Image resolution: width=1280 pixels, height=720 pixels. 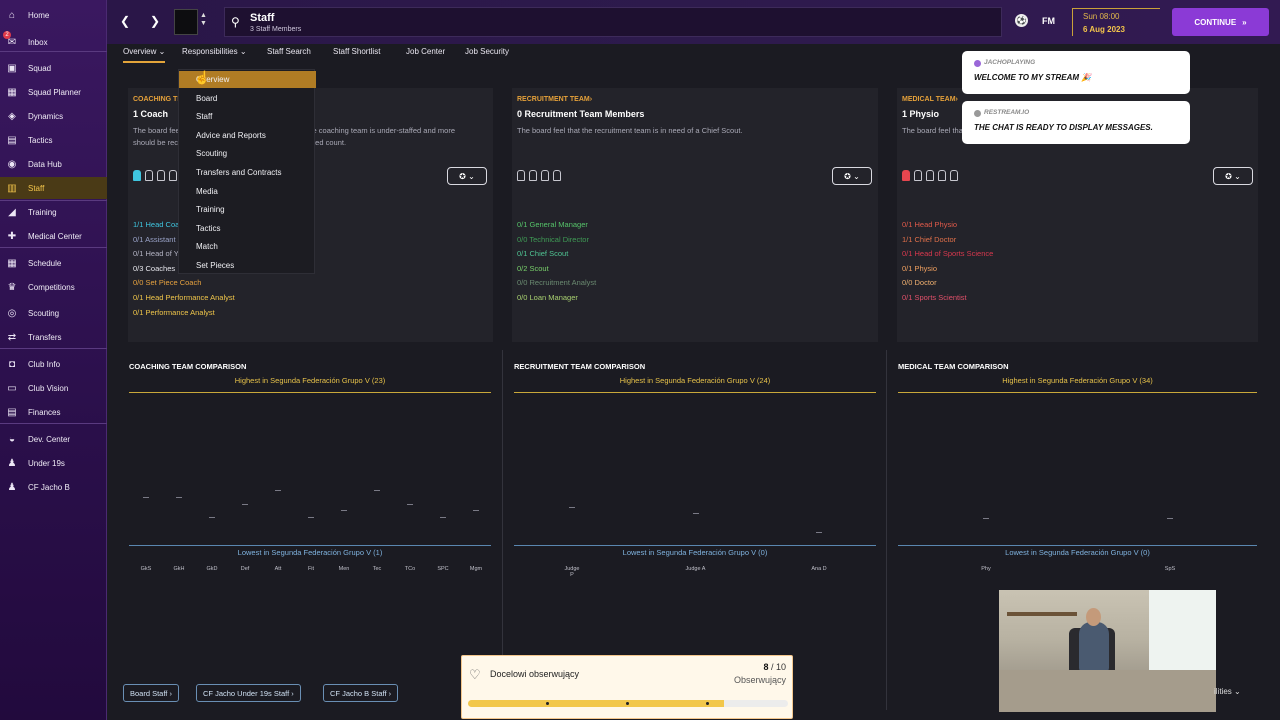 I want to click on sidebar-item-competitions: ♛ Competitions, so click(x=53, y=287).